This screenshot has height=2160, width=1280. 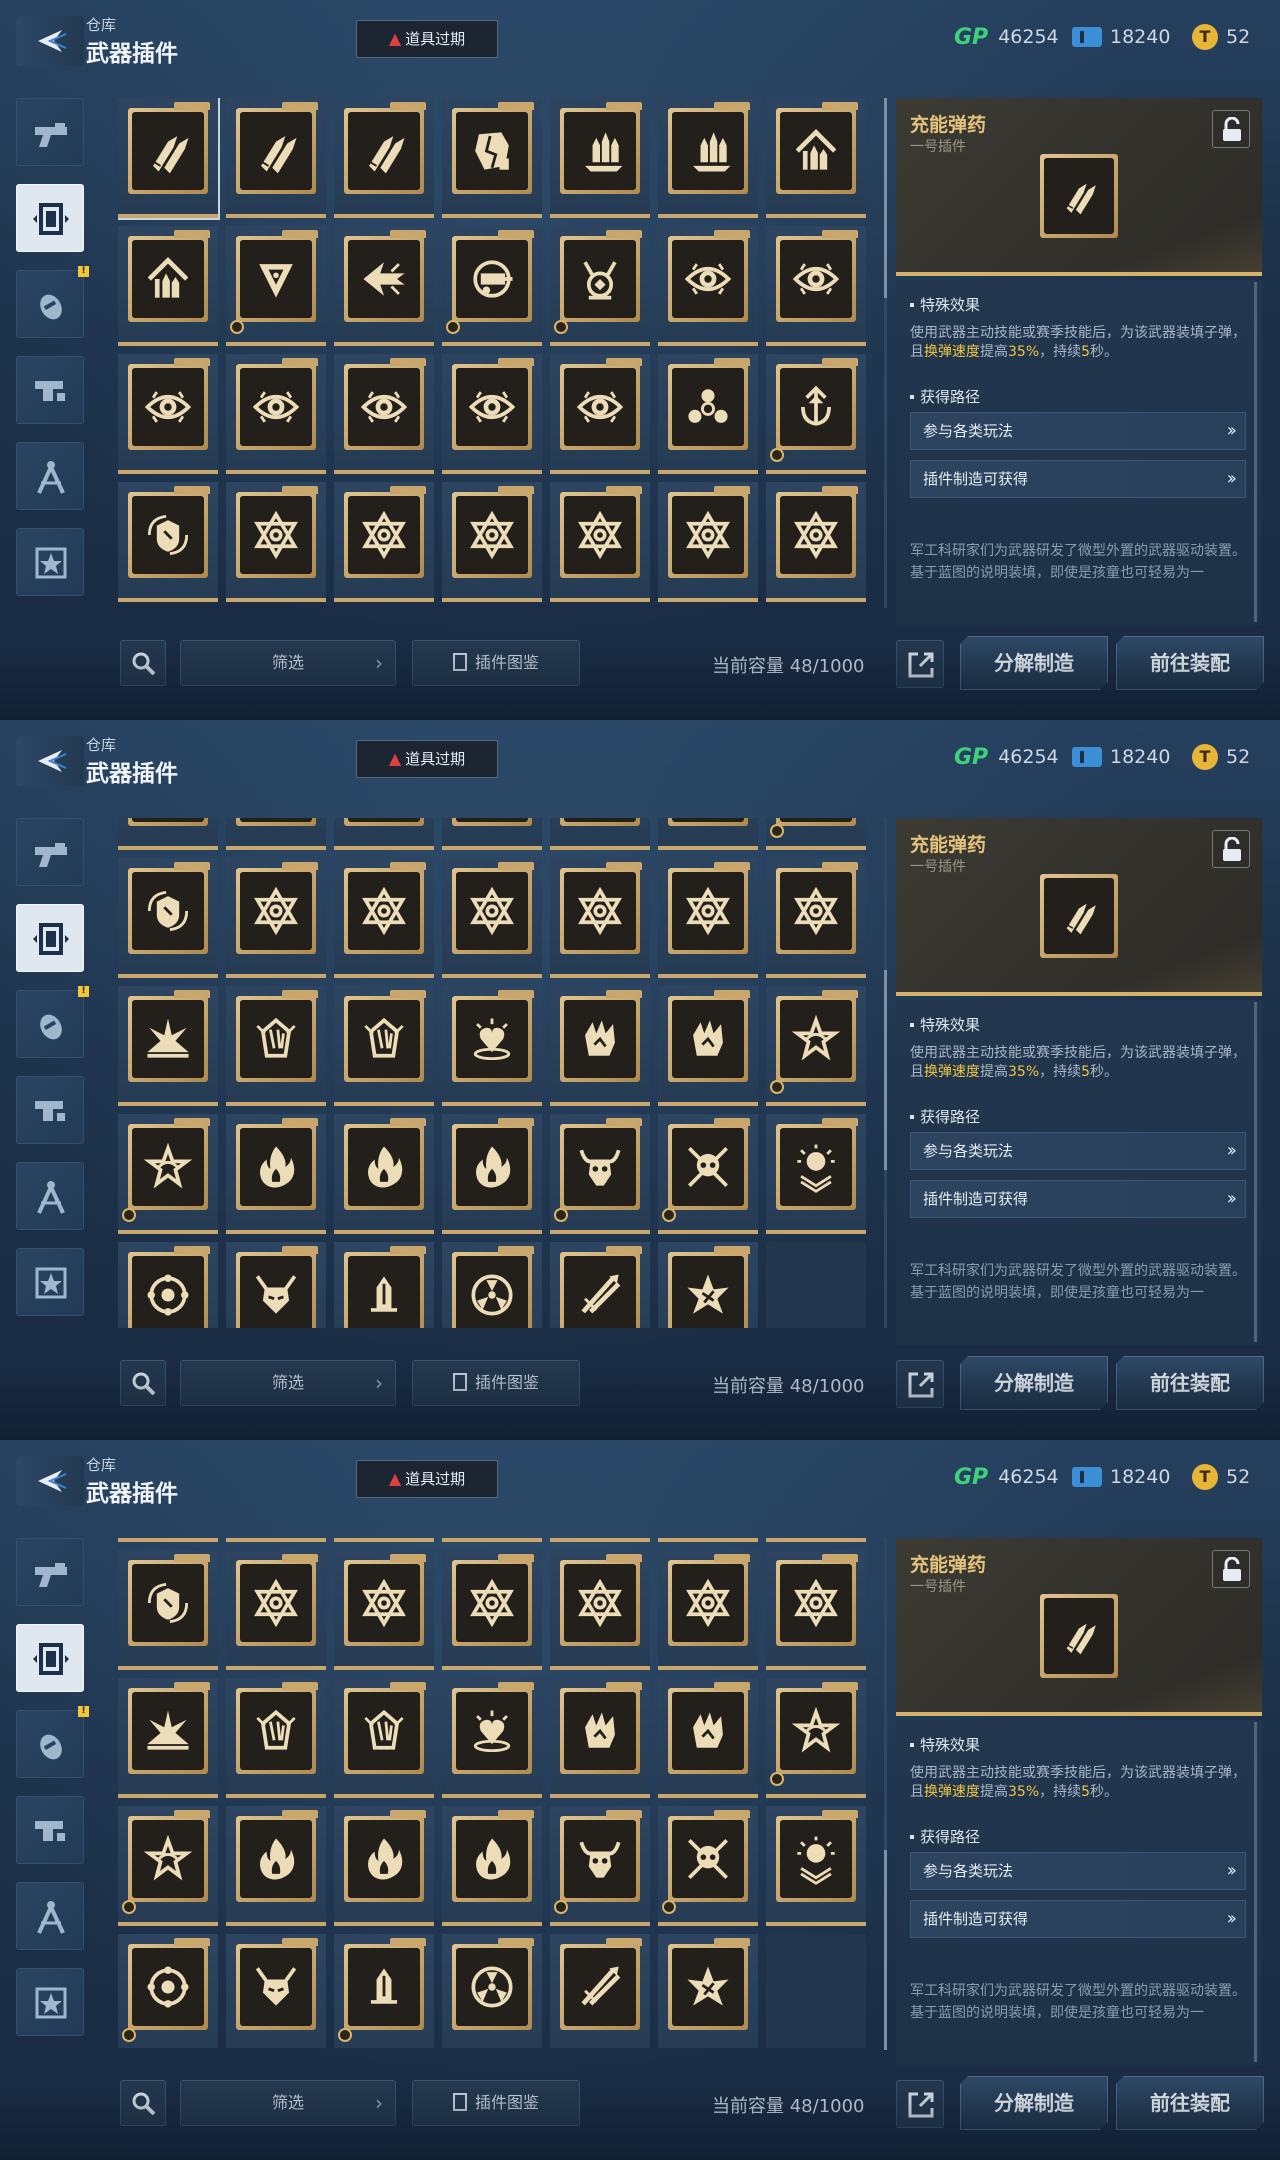 I want to click on back-button, so click(x=50, y=1481).